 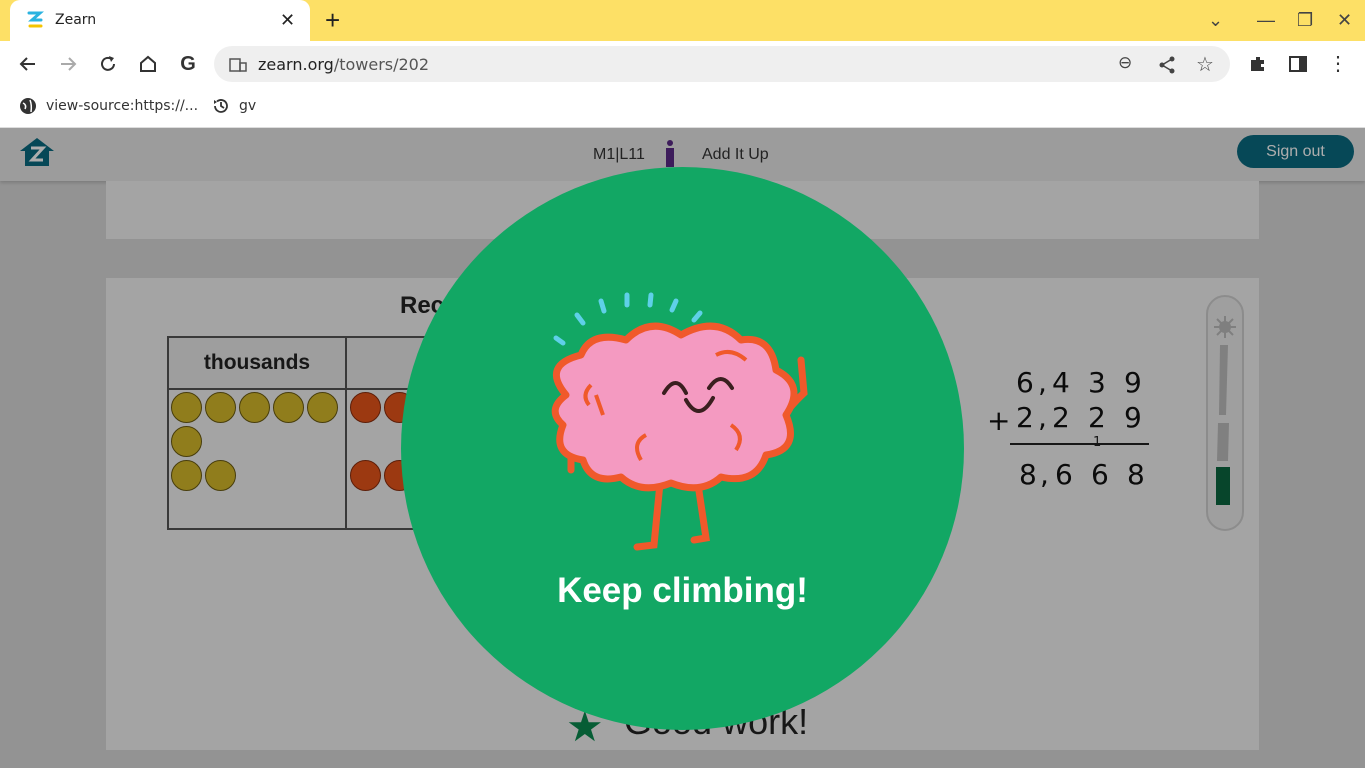 What do you see at coordinates (188, 64) in the screenshot?
I see `google-icon: G` at bounding box center [188, 64].